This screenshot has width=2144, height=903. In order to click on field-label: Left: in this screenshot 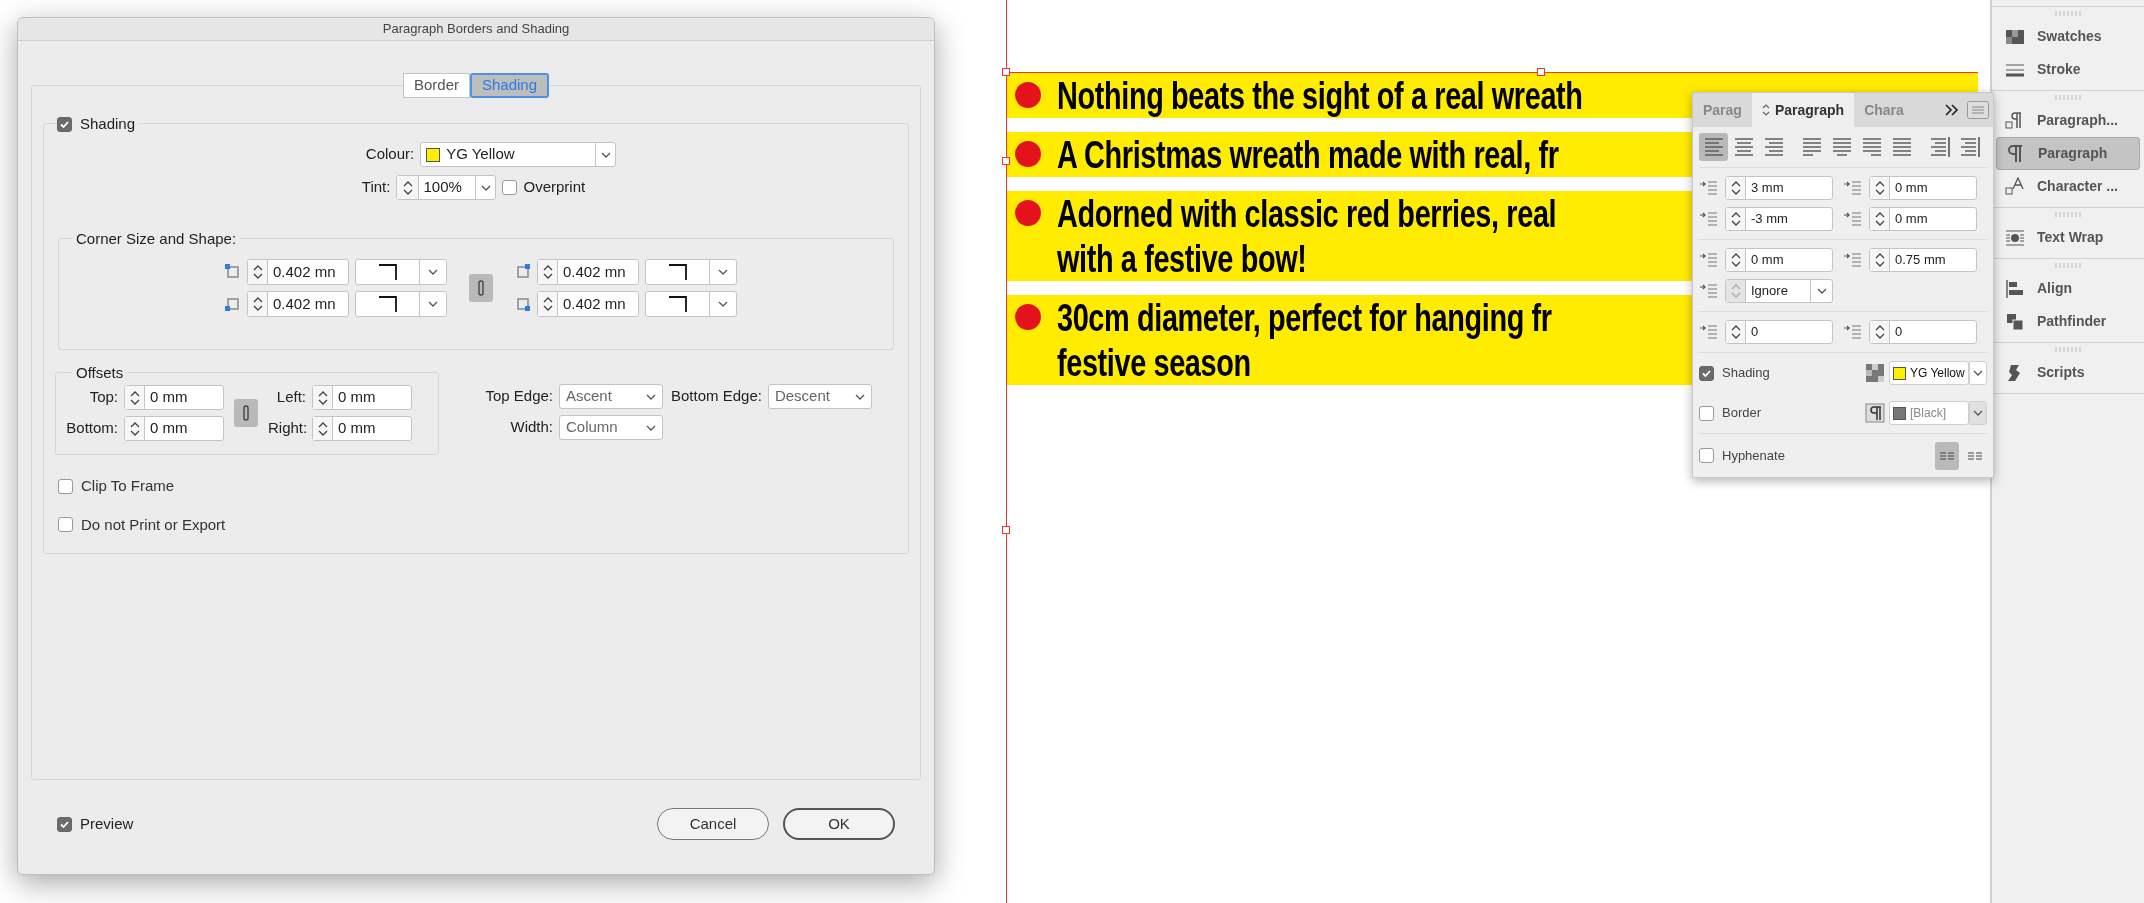, I will do `click(290, 397)`.